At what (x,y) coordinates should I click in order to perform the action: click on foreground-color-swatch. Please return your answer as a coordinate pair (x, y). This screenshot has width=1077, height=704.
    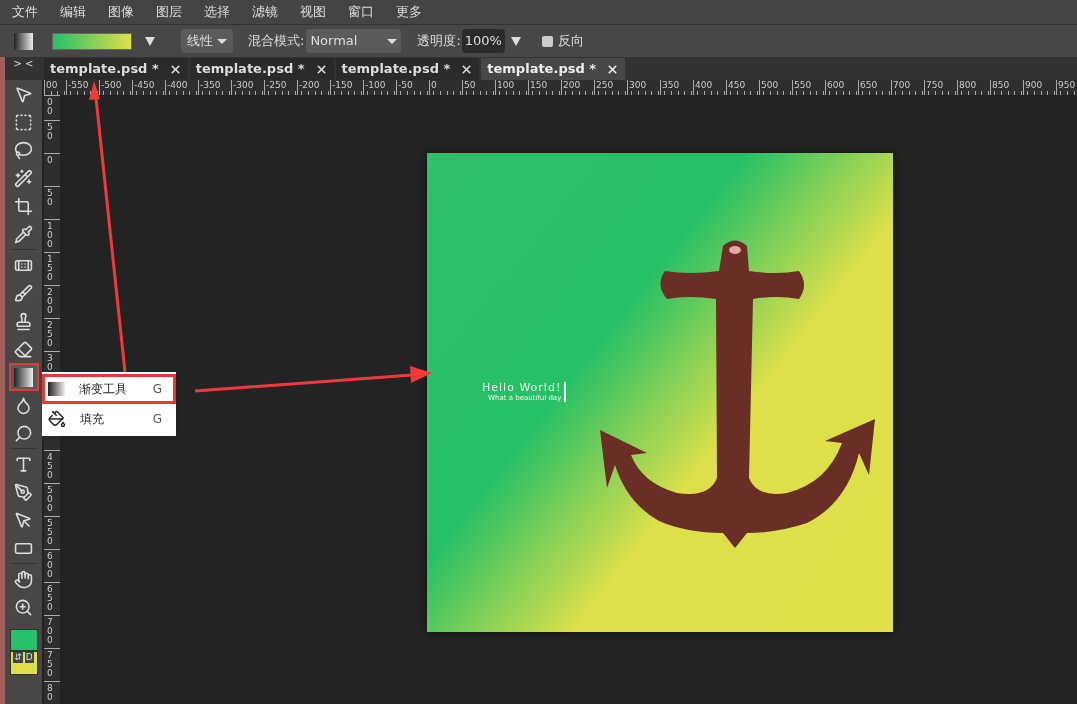
    Looking at the image, I should click on (23, 640).